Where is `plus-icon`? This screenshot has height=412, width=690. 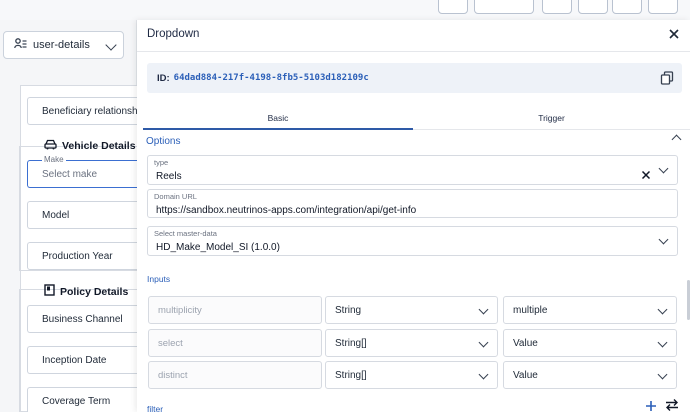 plus-icon is located at coordinates (651, 405).